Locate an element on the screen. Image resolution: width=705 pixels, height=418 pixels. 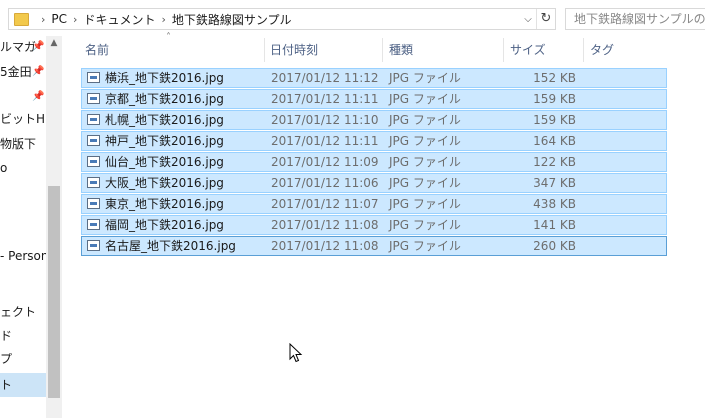
column-header-name: 名前 is located at coordinates (97, 50).